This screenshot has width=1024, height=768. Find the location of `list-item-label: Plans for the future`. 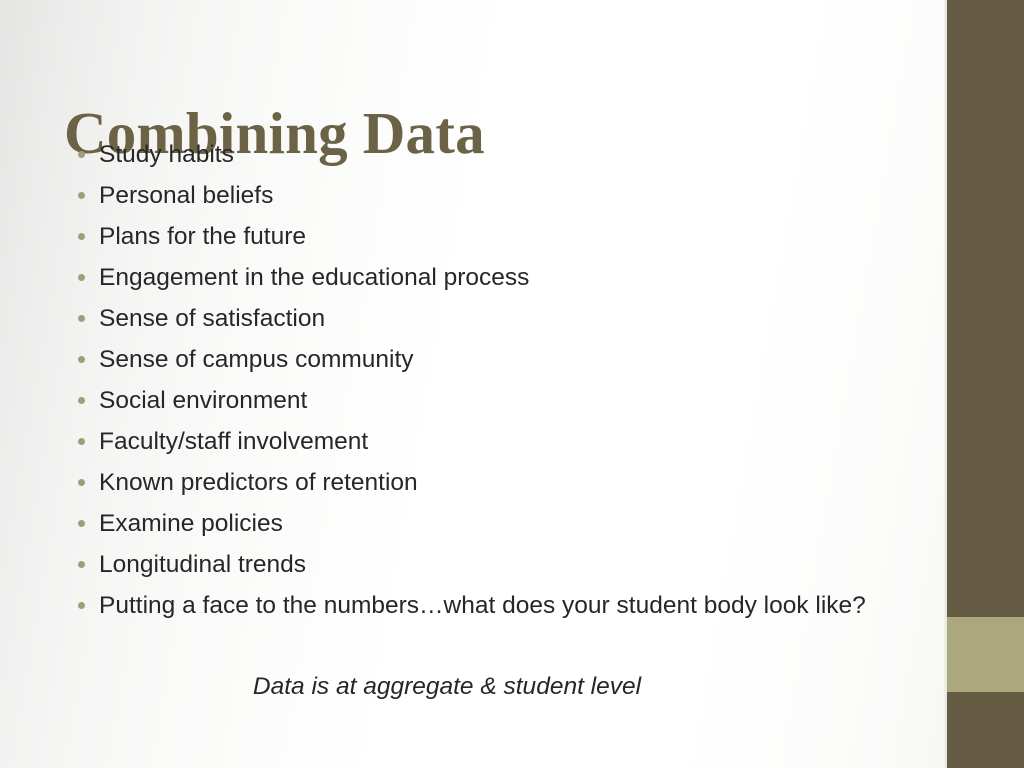

list-item-label: Plans for the future is located at coordinates (203, 236).